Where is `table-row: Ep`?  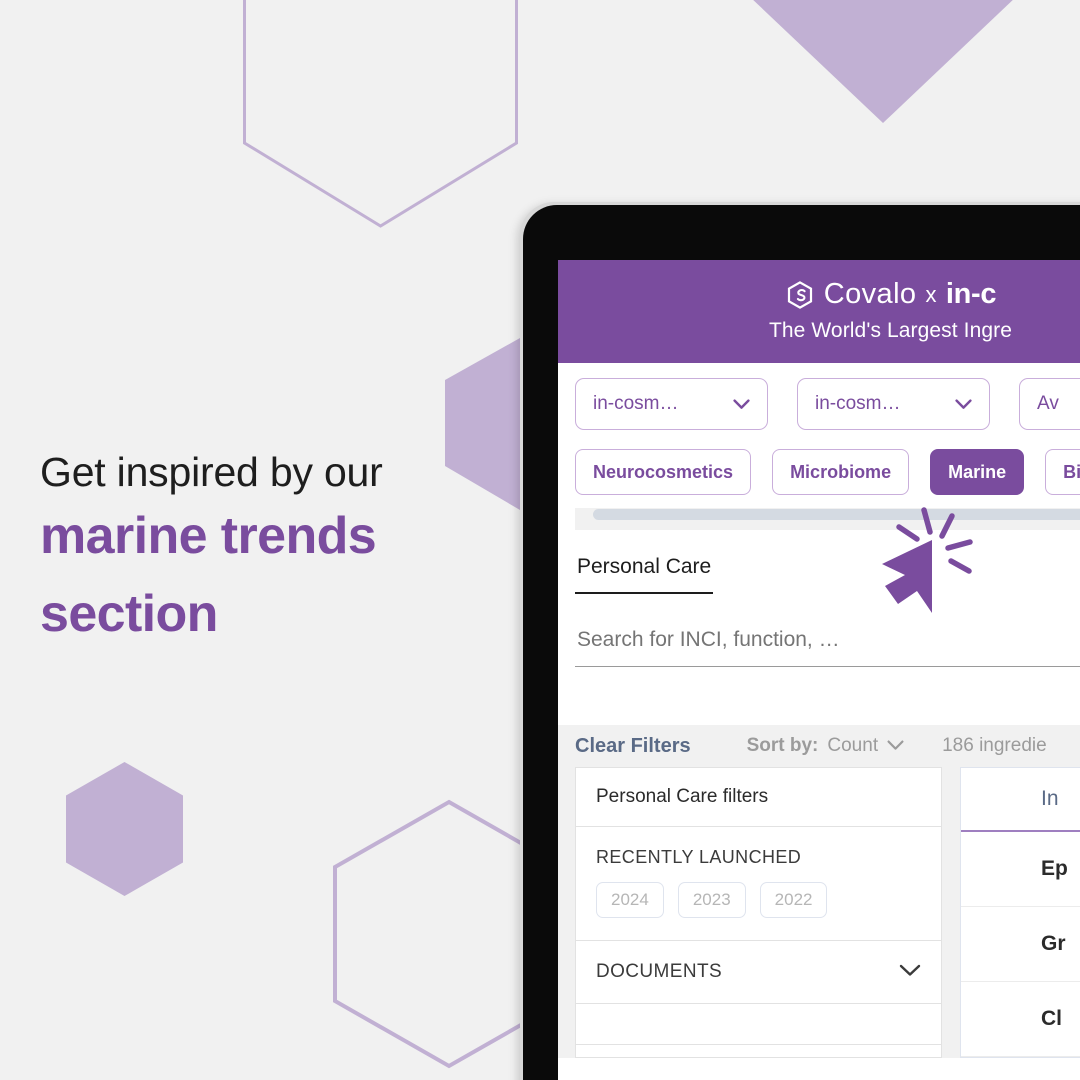 table-row: Ep is located at coordinates (1020, 869).